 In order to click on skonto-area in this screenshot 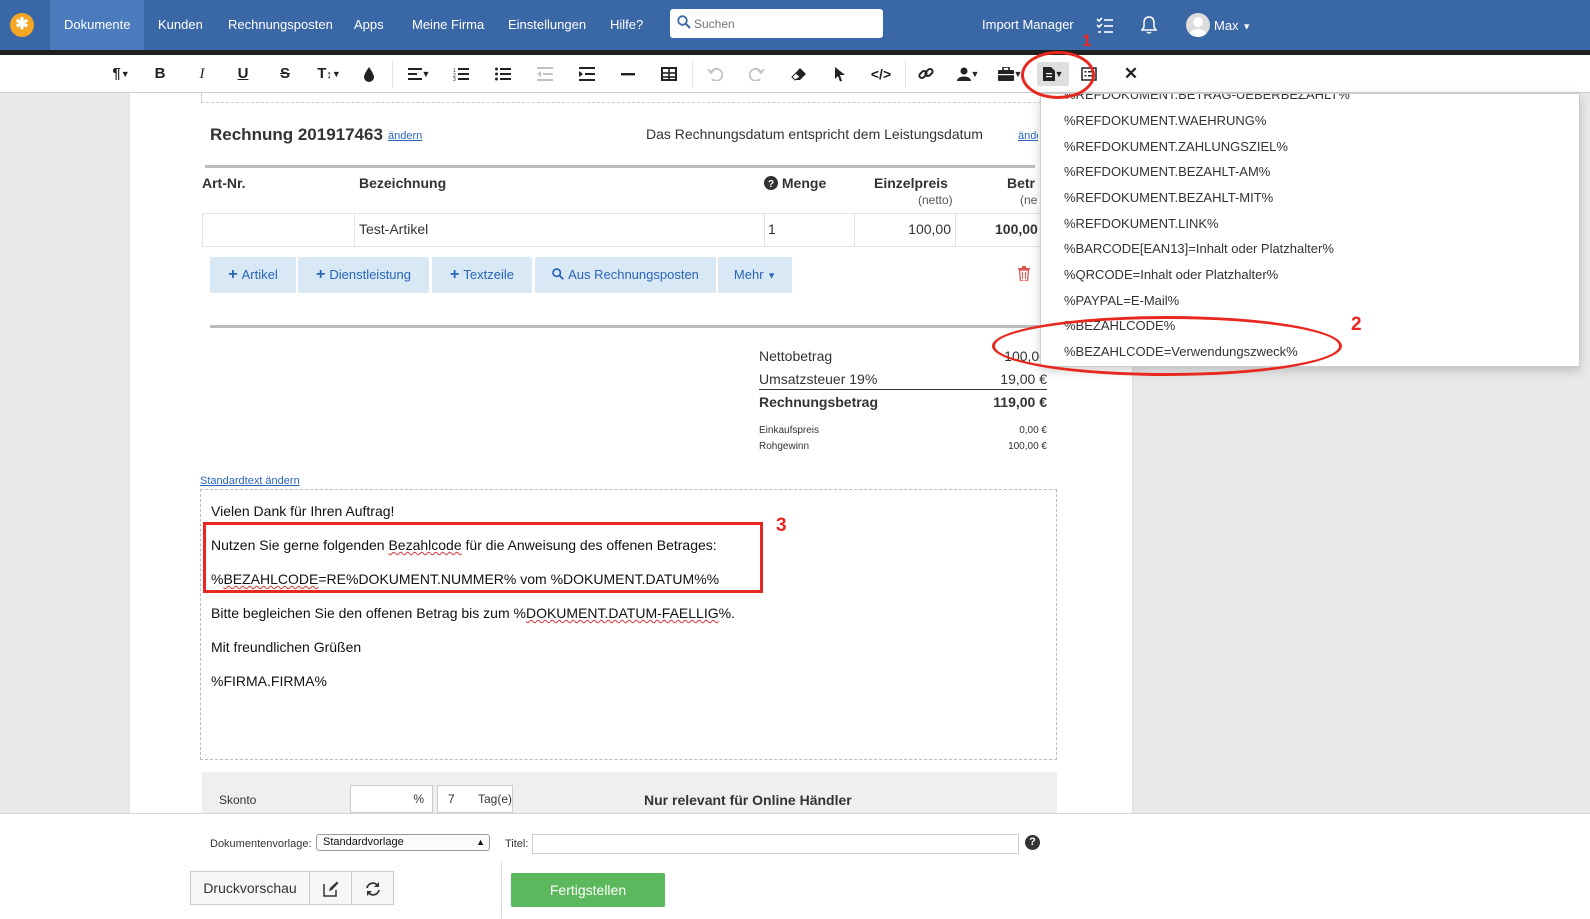, I will do `click(629, 794)`.